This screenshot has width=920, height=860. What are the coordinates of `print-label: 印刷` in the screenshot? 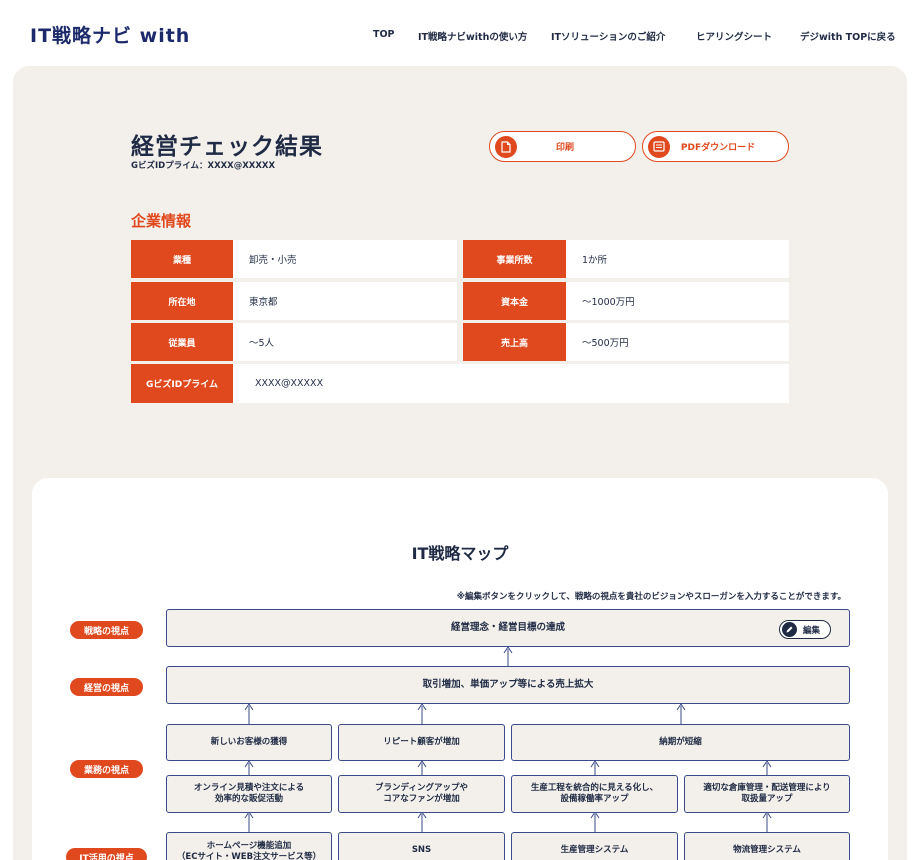 It's located at (564, 148).